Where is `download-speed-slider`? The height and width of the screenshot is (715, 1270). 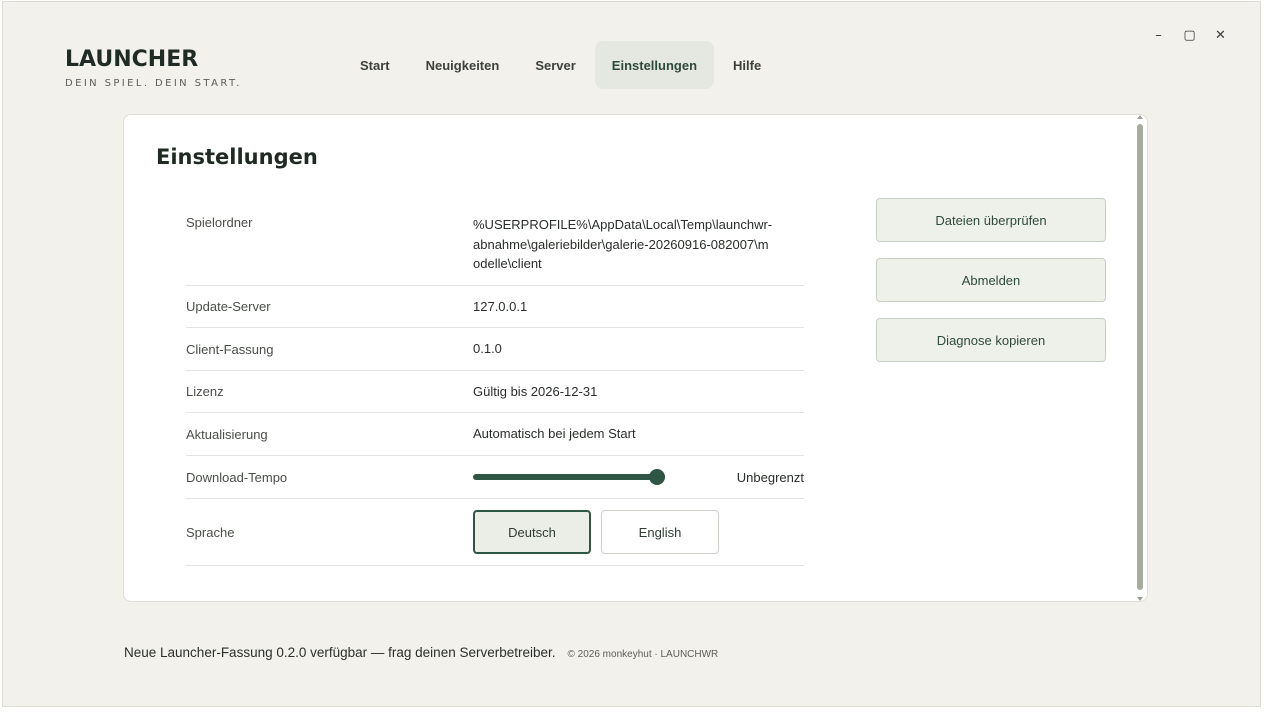
download-speed-slider is located at coordinates (569, 477).